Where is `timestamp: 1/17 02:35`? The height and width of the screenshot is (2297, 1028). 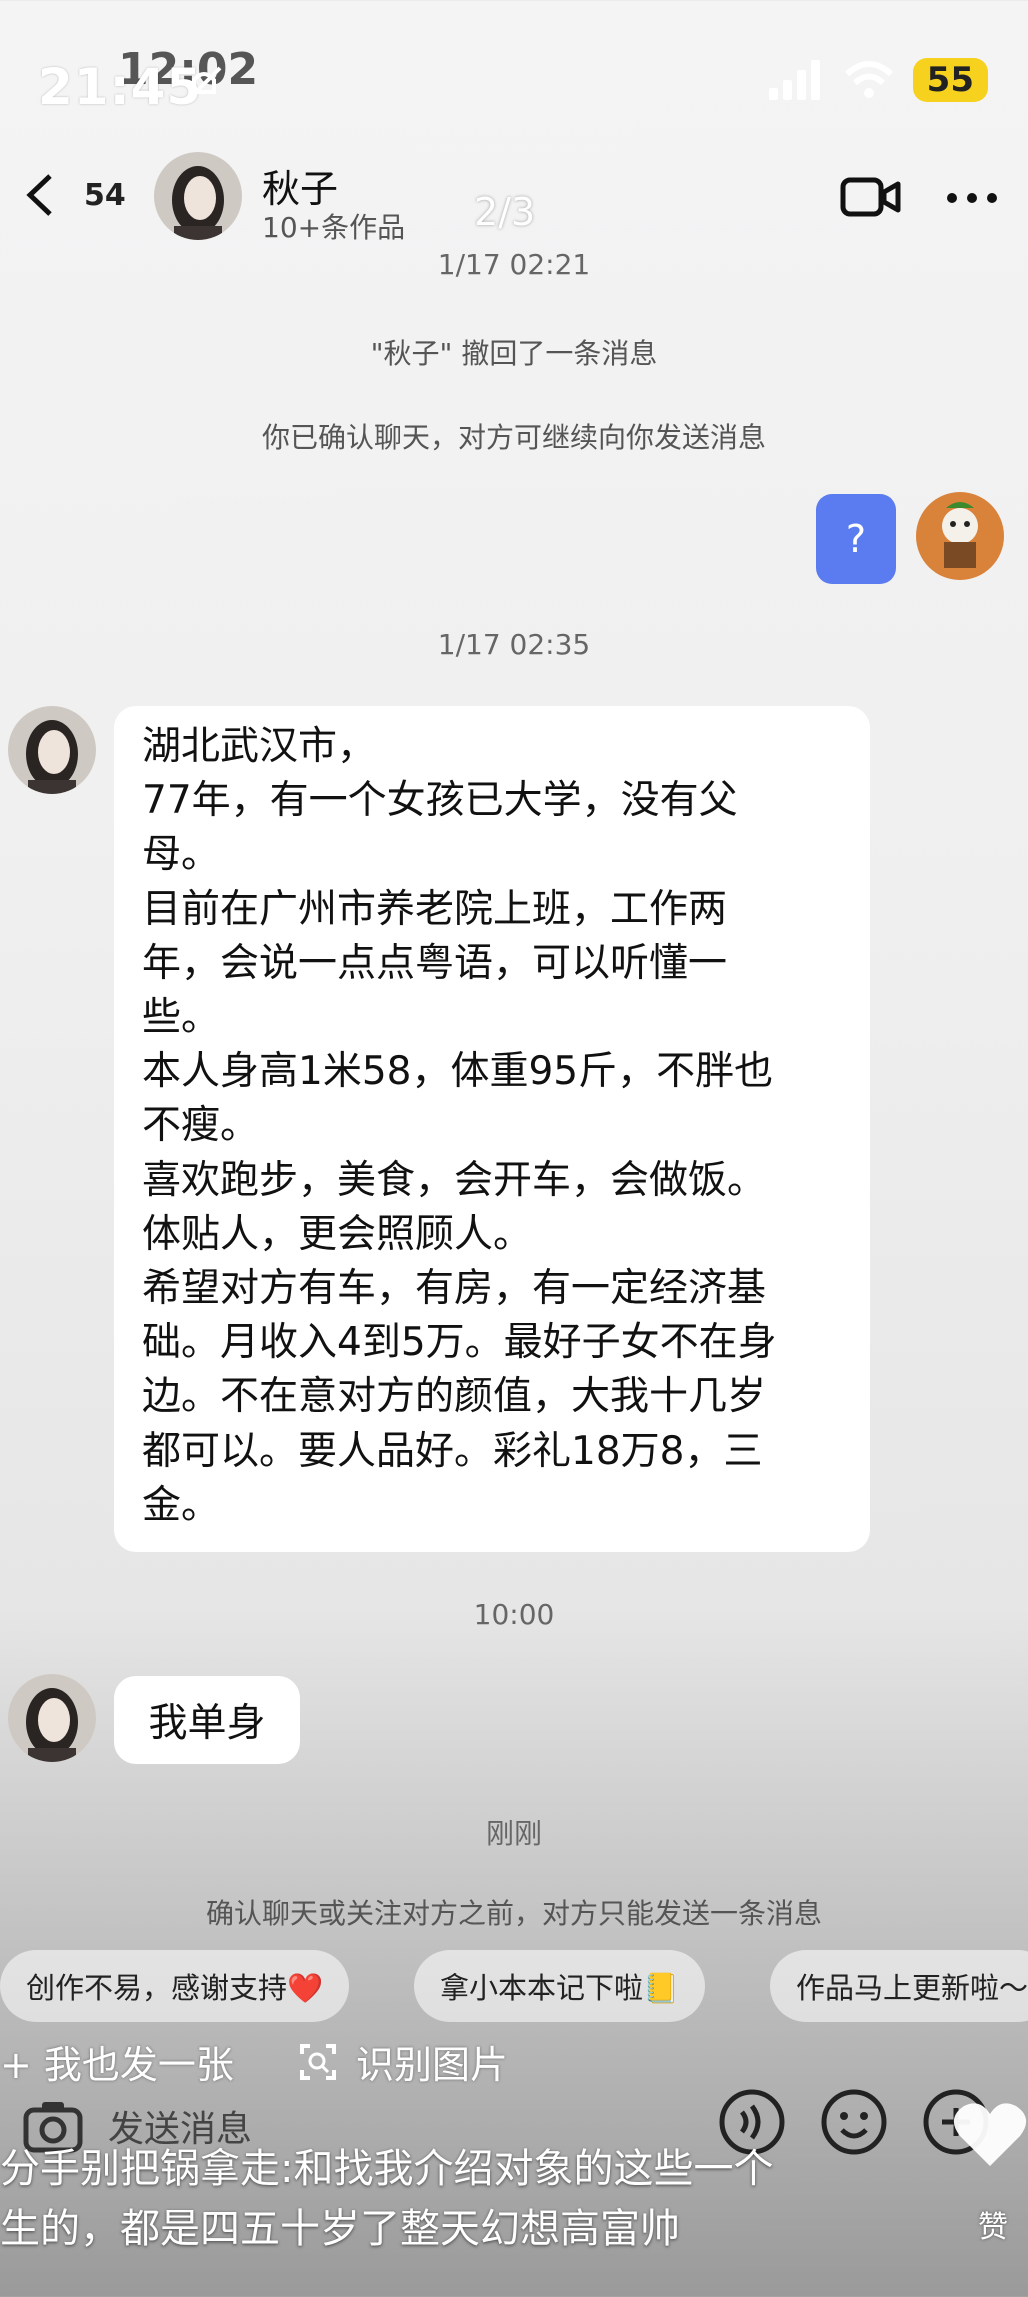
timestamp: 1/17 02:35 is located at coordinates (514, 644).